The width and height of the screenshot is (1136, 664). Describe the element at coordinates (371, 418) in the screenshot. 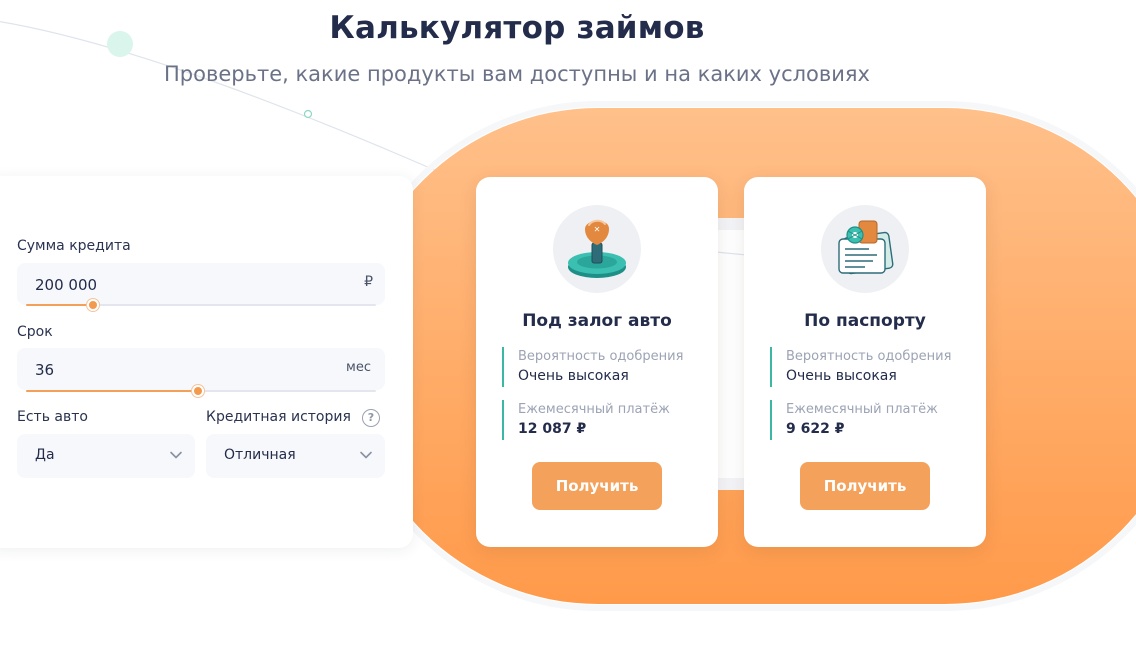

I see `help-icon: ?` at that location.